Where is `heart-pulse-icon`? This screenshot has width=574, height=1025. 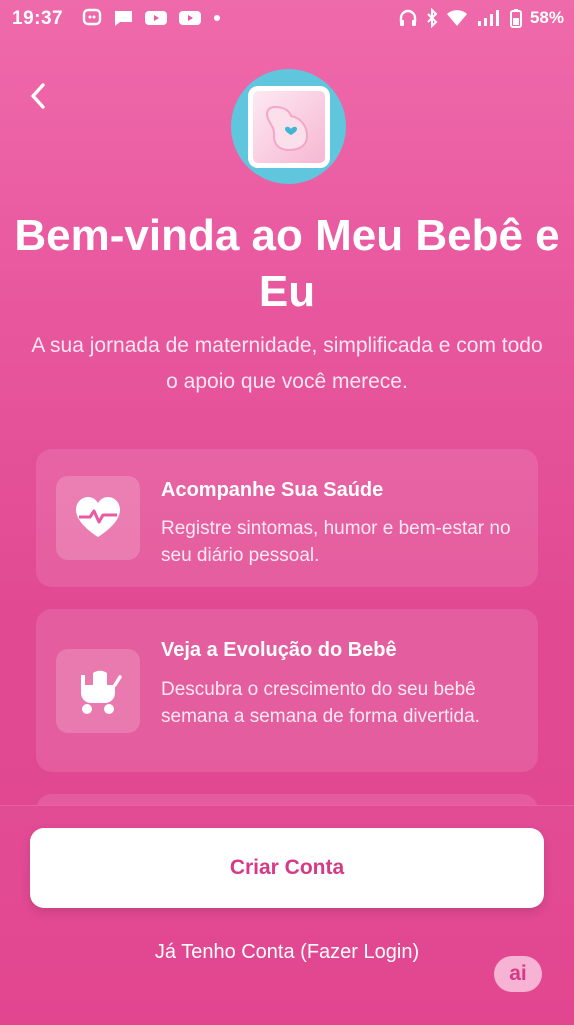
heart-pulse-icon is located at coordinates (98, 518).